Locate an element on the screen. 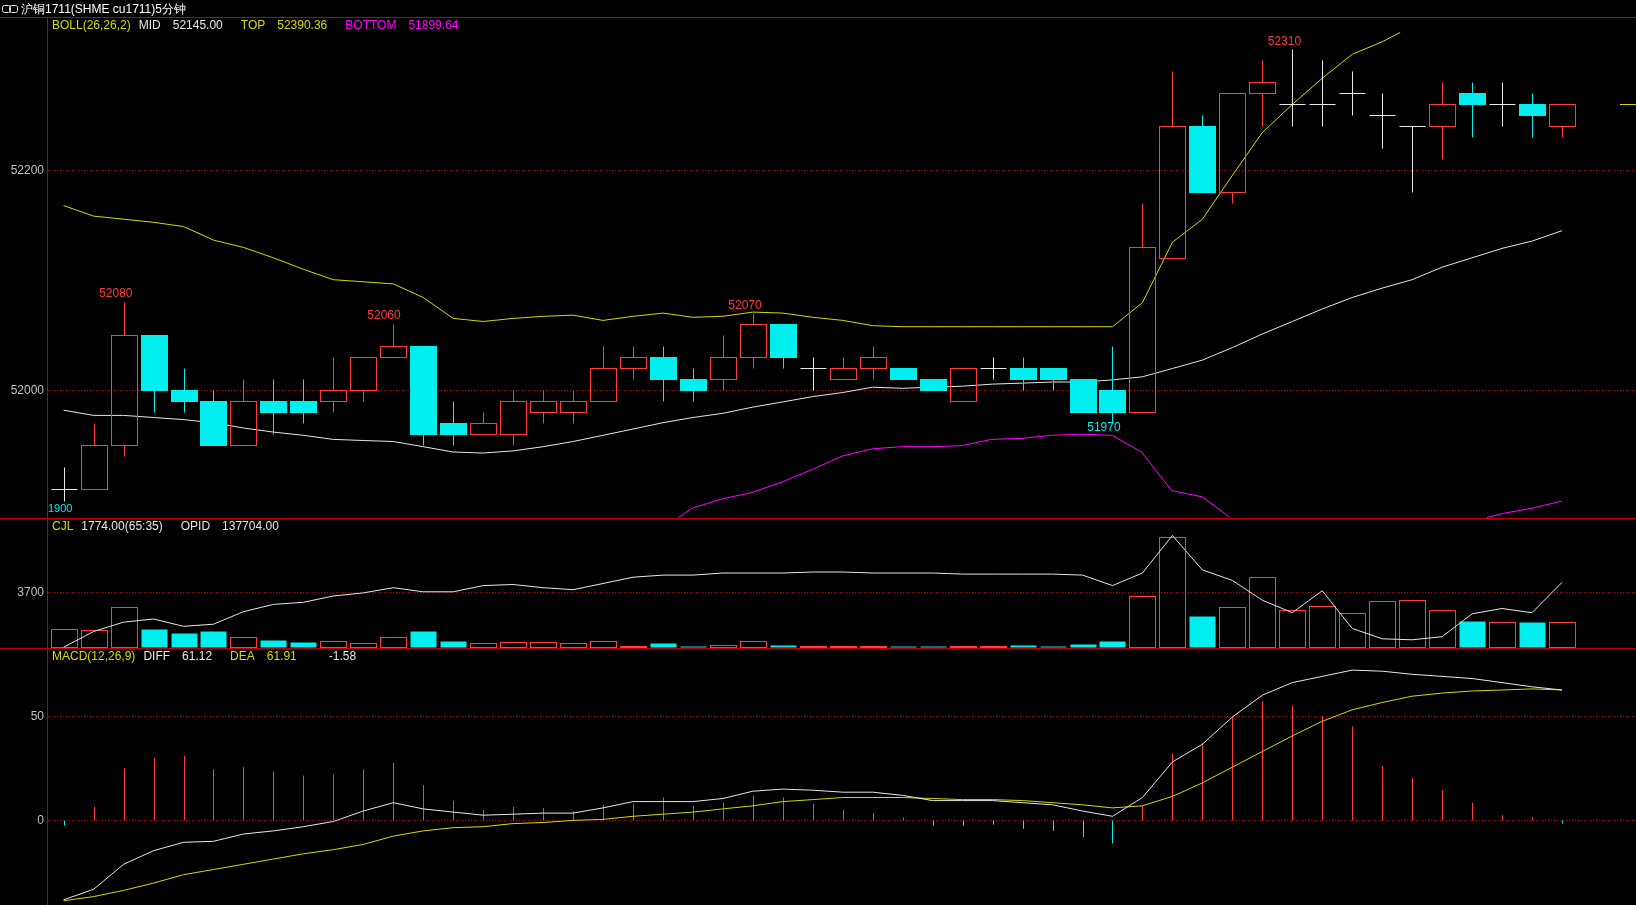 The width and height of the screenshot is (1636, 905). axis-label: 3700 is located at coordinates (30, 591).